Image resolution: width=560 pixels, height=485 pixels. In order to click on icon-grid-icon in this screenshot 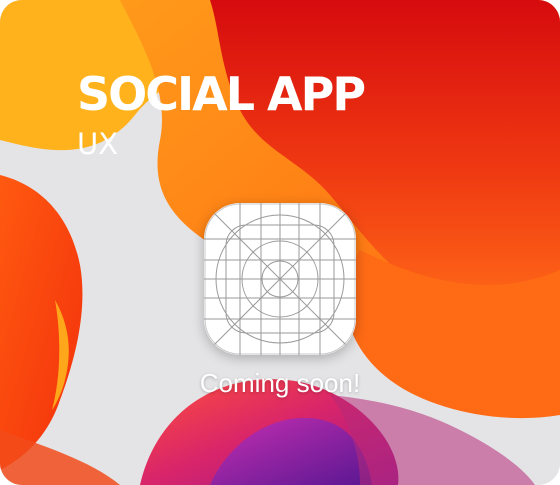, I will do `click(280, 279)`.